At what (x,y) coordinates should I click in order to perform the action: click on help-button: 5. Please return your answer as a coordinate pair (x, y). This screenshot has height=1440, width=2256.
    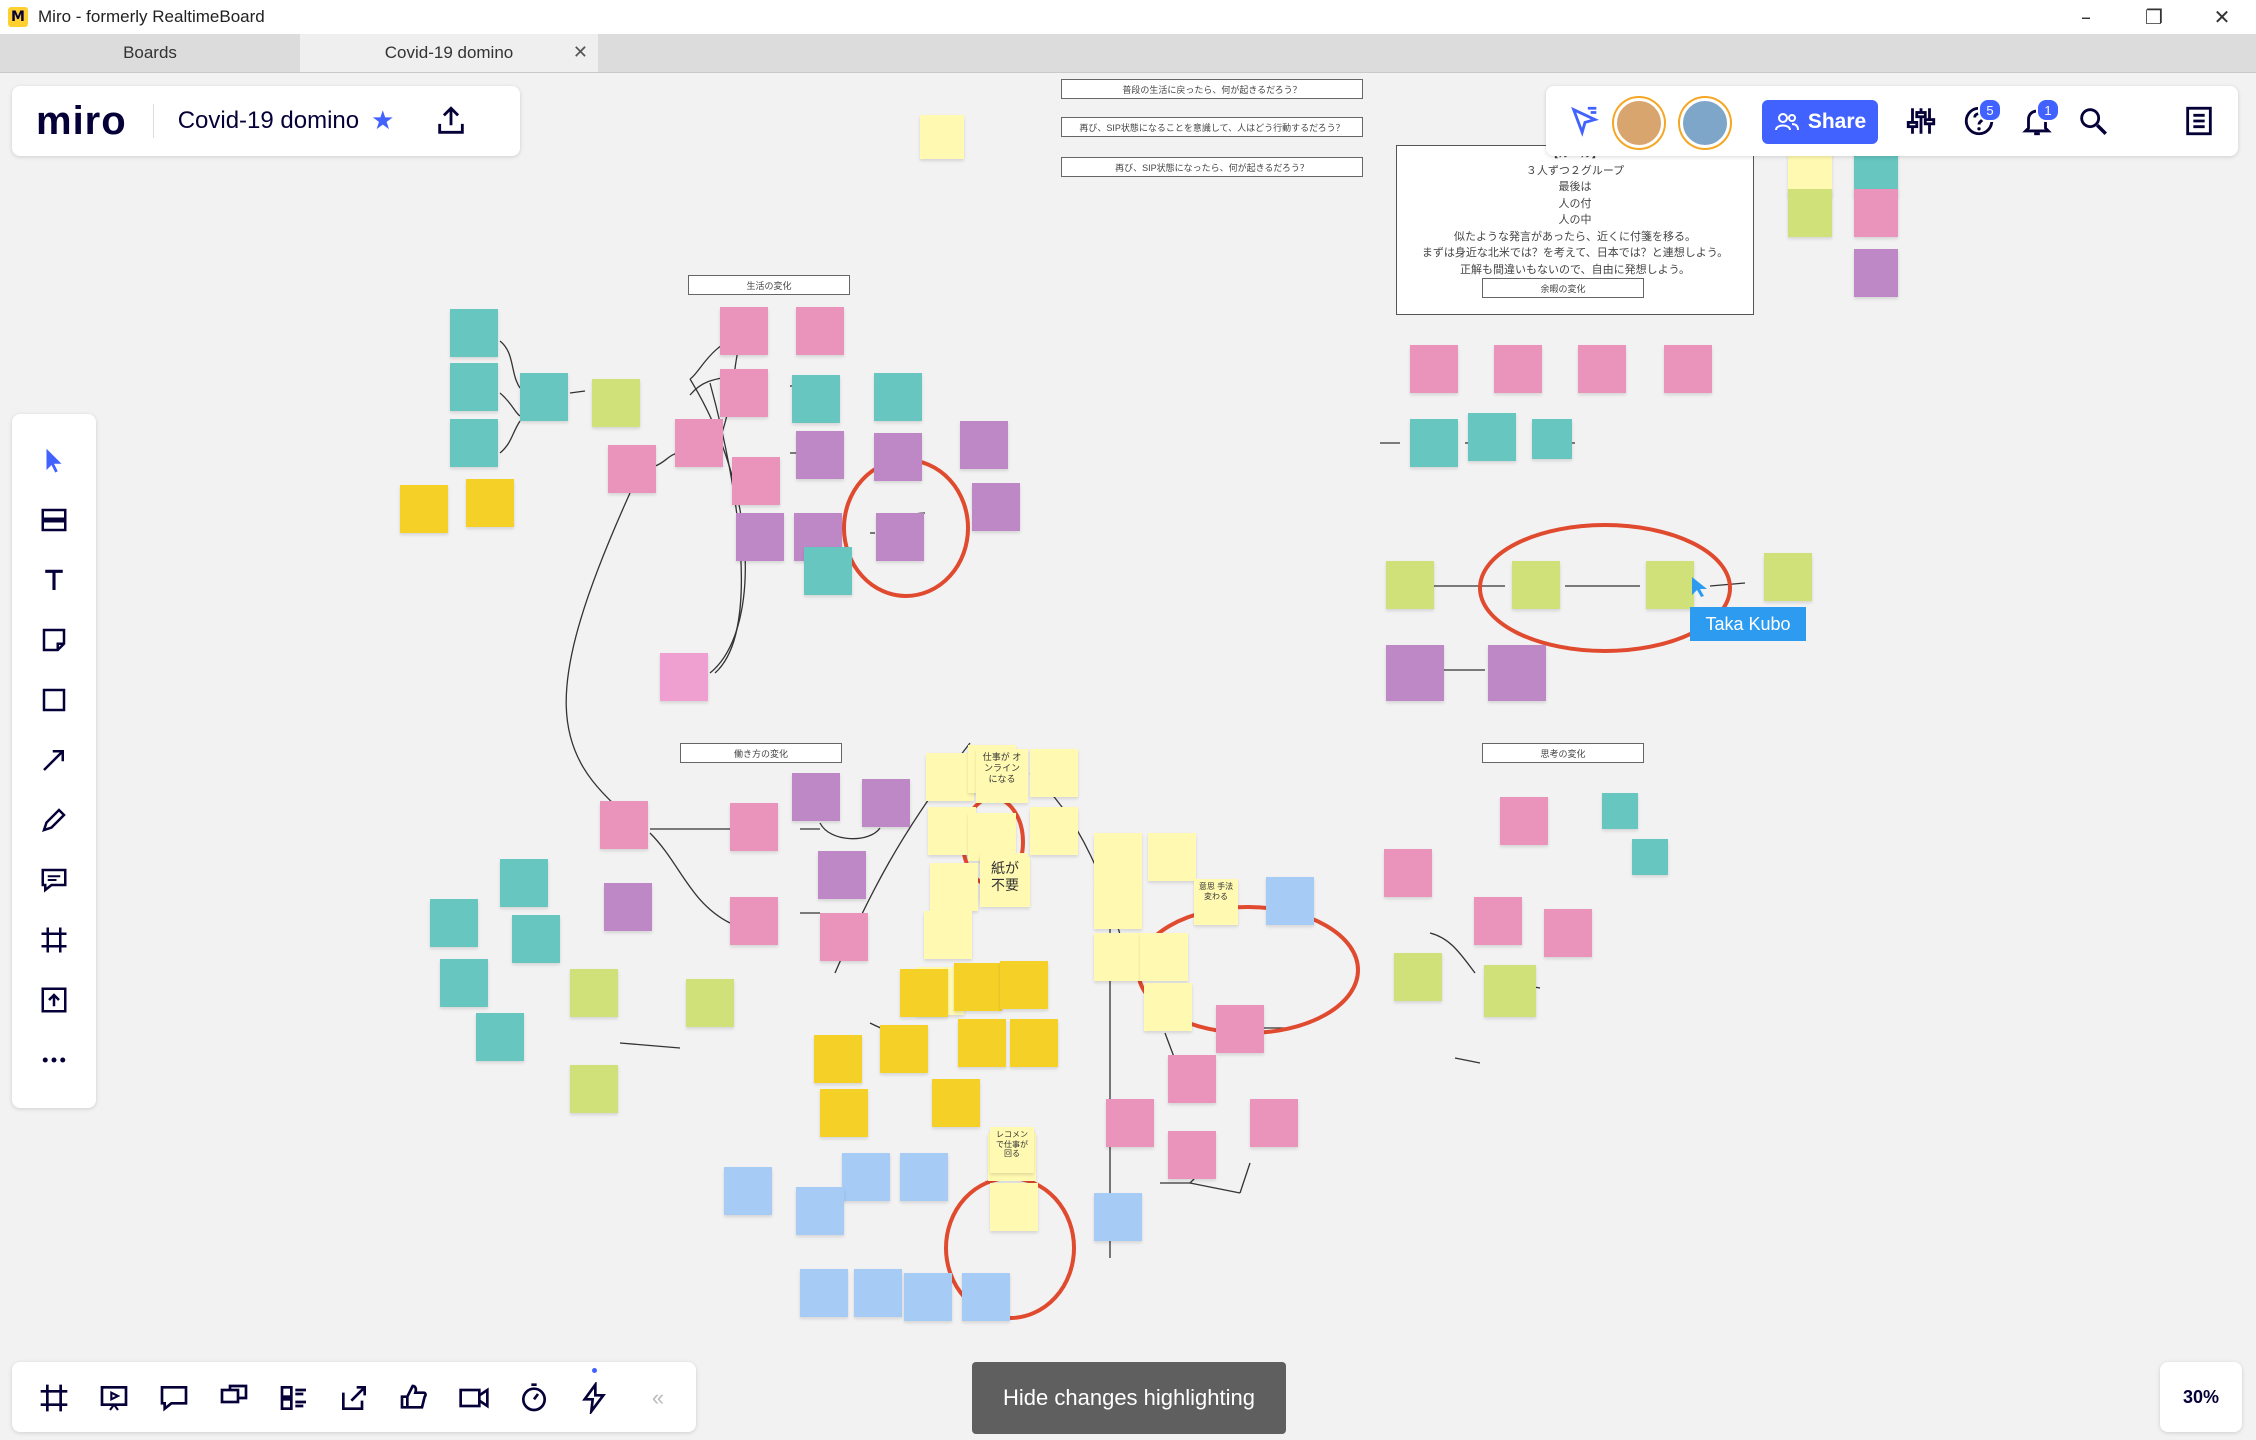
    Looking at the image, I should click on (1982, 118).